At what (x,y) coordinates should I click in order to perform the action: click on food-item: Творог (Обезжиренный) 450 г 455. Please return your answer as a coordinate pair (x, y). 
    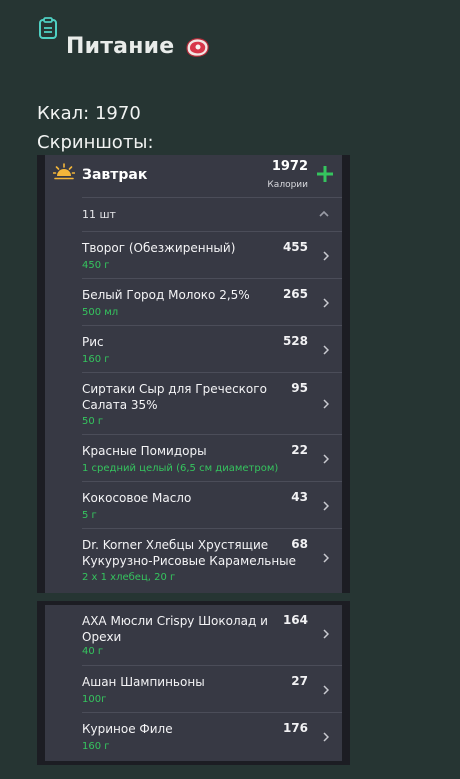
    Looking at the image, I should click on (212, 255).